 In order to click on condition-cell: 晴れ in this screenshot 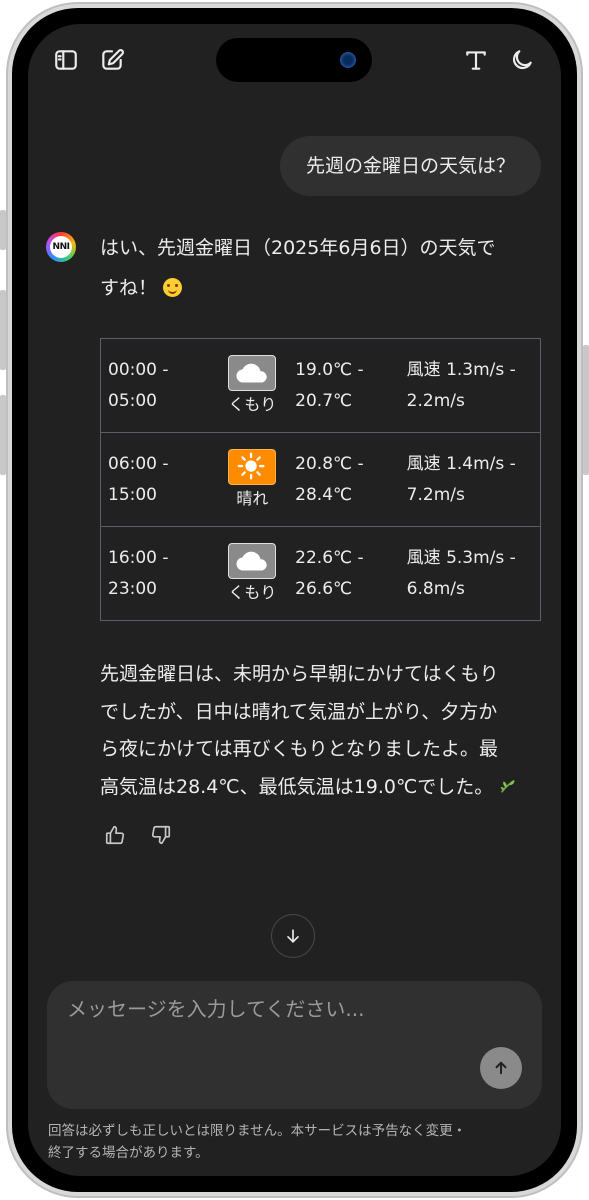, I will do `click(252, 479)`.